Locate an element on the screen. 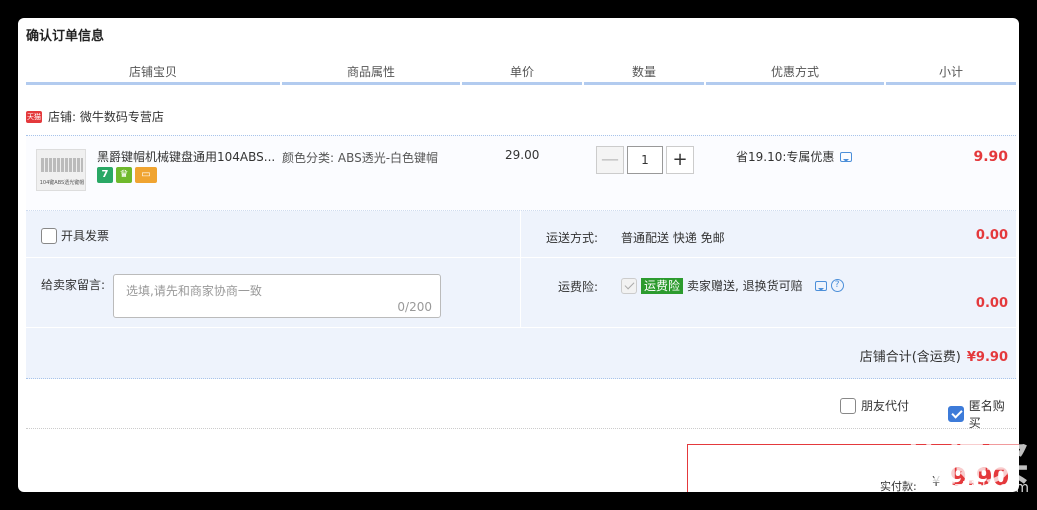 This screenshot has width=1037, height=510. memo-placeholder: 选填,请先和商家协商一致 is located at coordinates (194, 291).